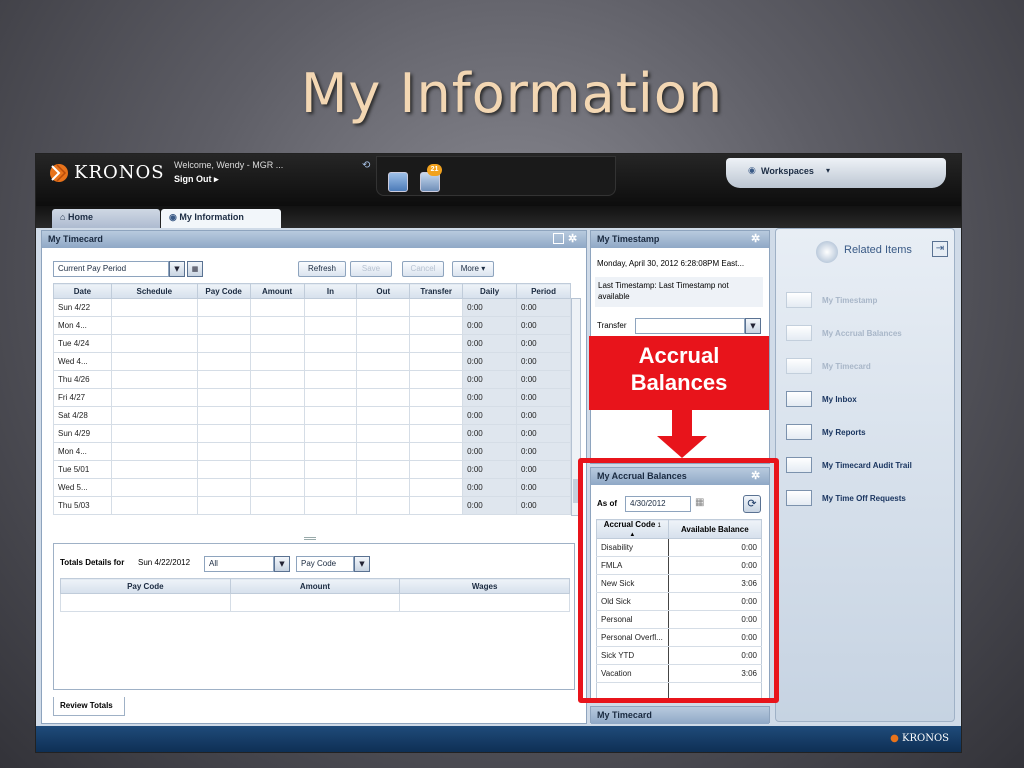 Image resolution: width=1024 pixels, height=768 pixels. Describe the element at coordinates (846, 498) in the screenshot. I see `related-item: My Time Off Requests` at that location.